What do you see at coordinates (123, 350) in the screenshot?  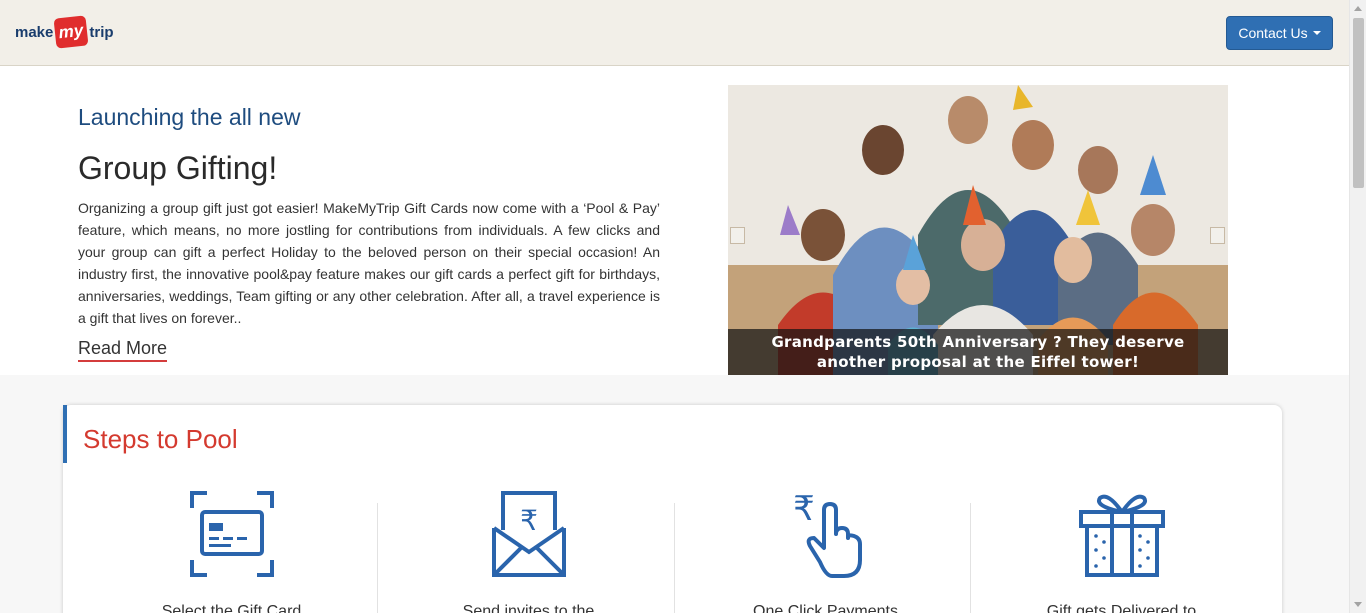 I see `read-more-link: Read More` at bounding box center [123, 350].